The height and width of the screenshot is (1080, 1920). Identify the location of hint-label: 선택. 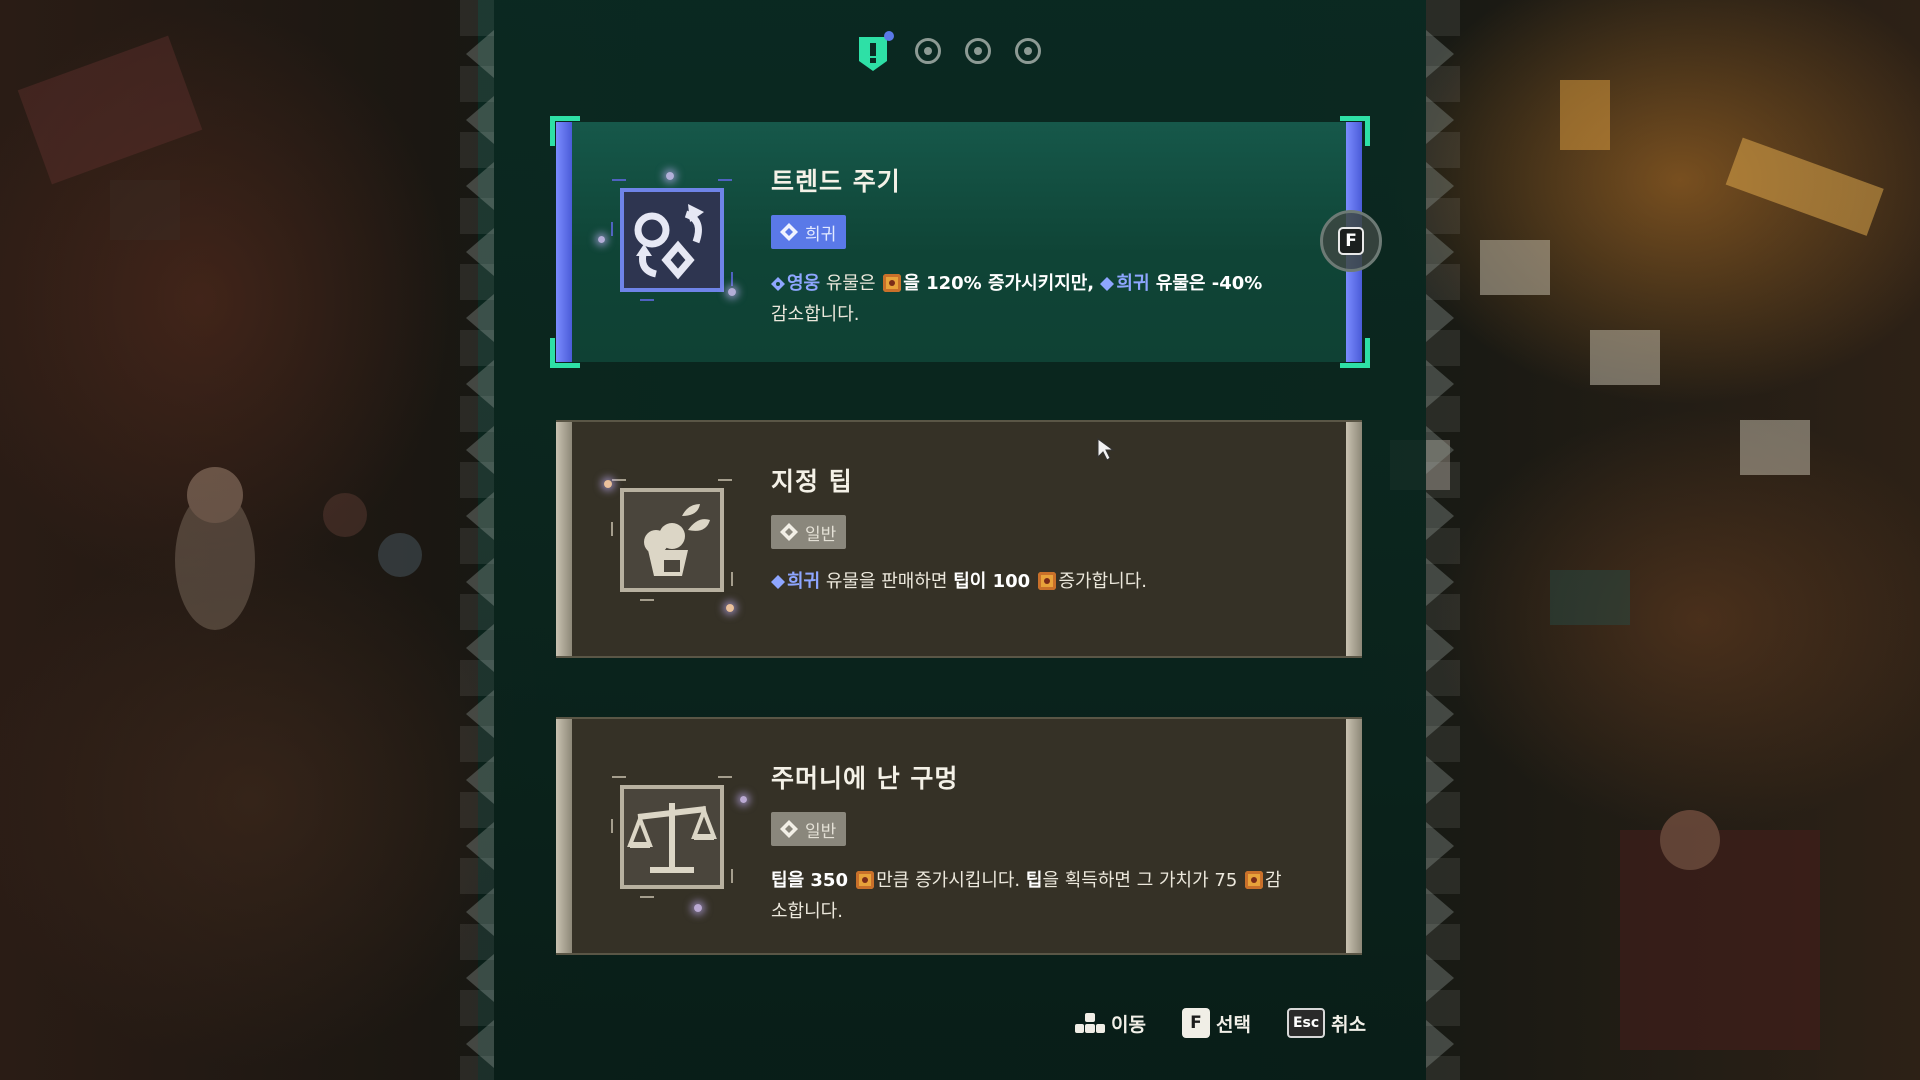
(1233, 1024).